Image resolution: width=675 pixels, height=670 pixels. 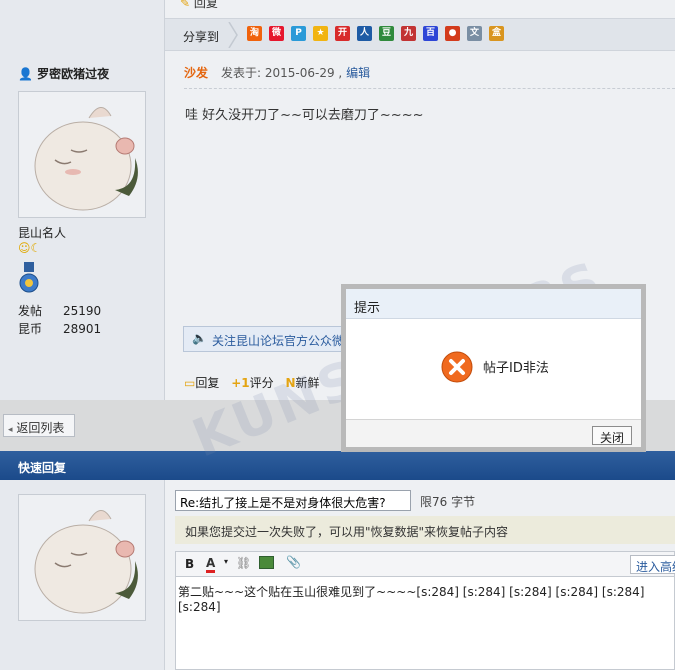 What do you see at coordinates (82, 311) in the screenshot?
I see `posts-count: 25190` at bounding box center [82, 311].